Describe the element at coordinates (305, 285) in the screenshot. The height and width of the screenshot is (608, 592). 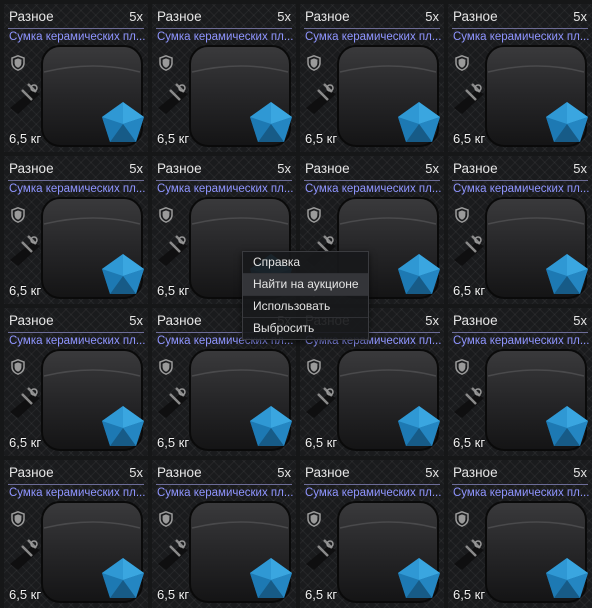
I see `menu-item-find-auction: Найти на аукционе` at that location.